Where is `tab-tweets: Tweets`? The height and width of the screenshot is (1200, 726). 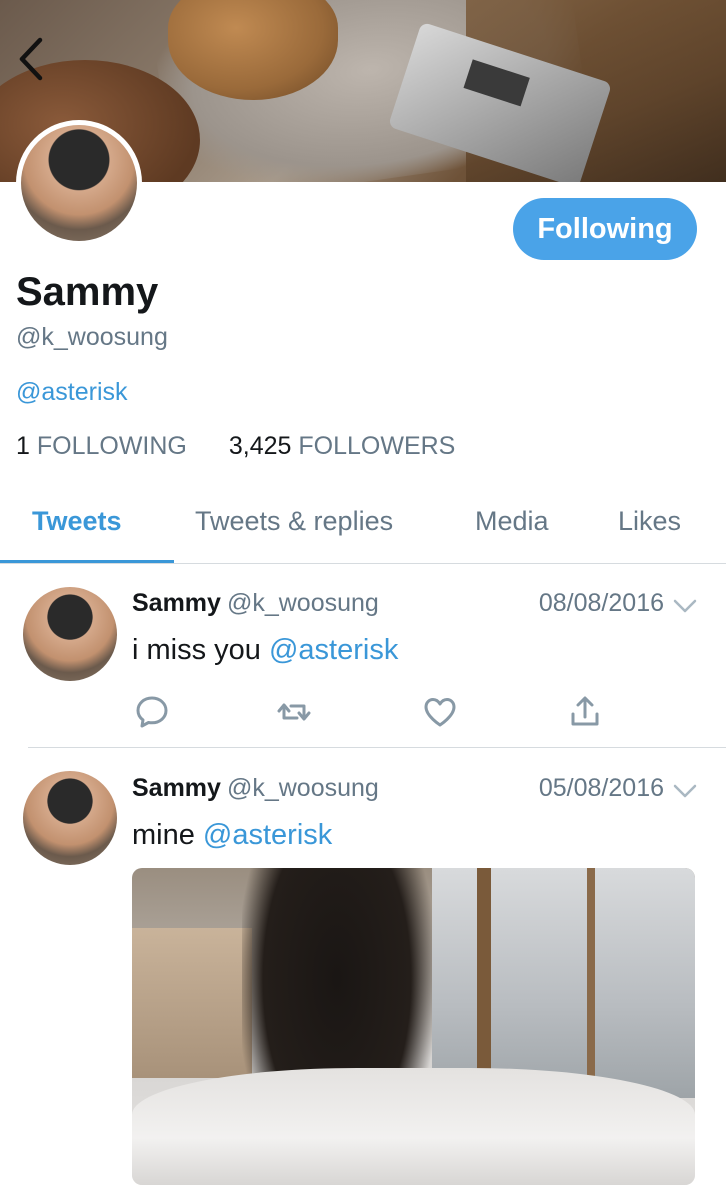 tab-tweets: Tweets is located at coordinates (77, 521).